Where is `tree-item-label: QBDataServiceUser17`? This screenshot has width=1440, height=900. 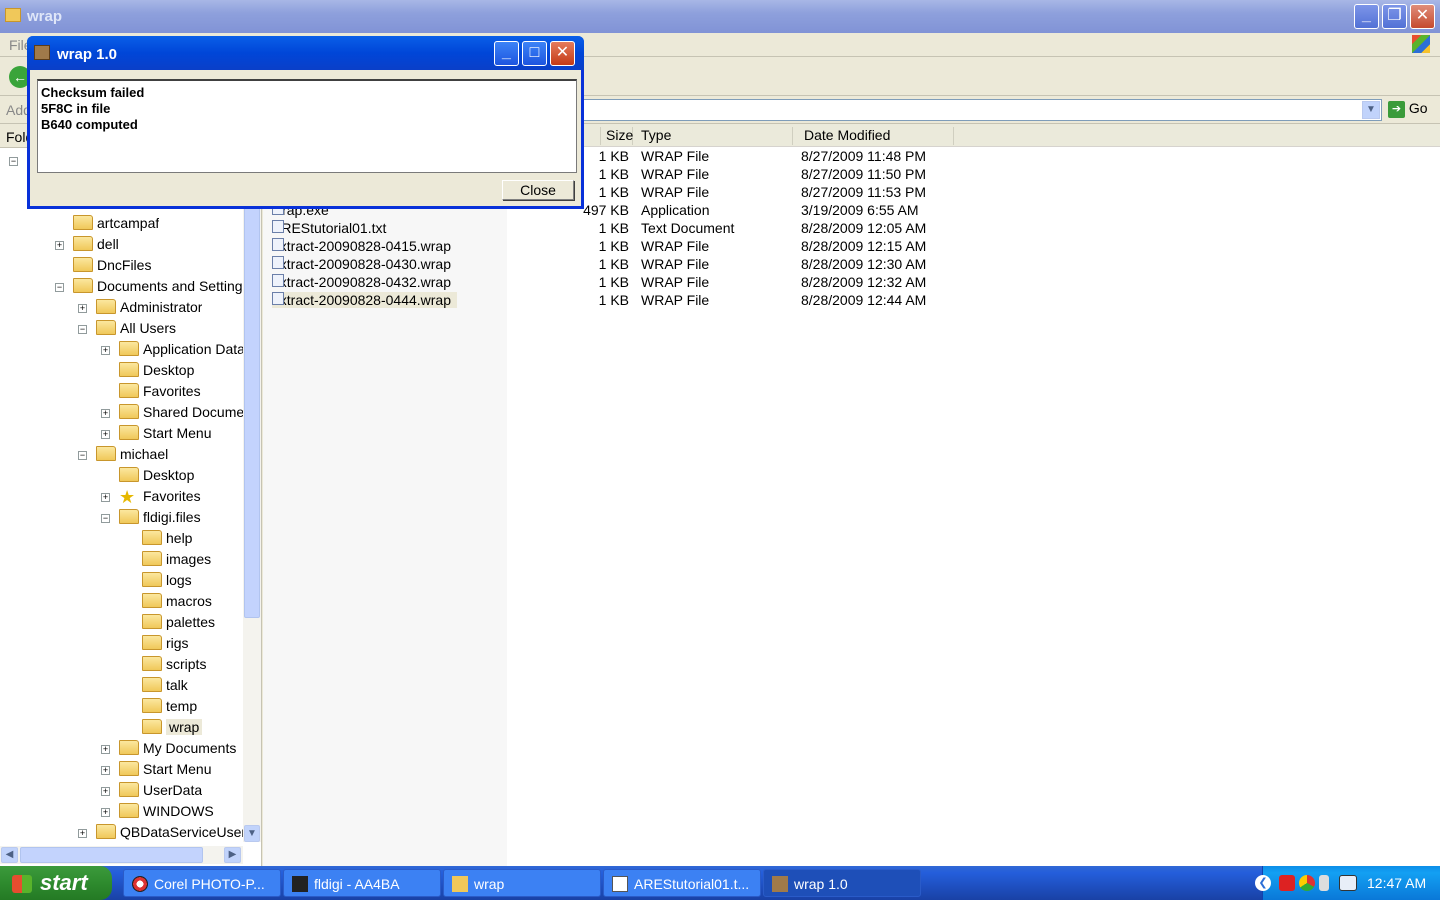
tree-item-label: QBDataServiceUser17 is located at coordinates (181, 832).